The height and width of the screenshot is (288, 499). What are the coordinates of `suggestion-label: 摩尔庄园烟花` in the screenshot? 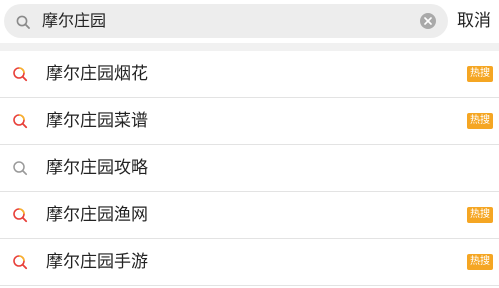 It's located at (97, 74).